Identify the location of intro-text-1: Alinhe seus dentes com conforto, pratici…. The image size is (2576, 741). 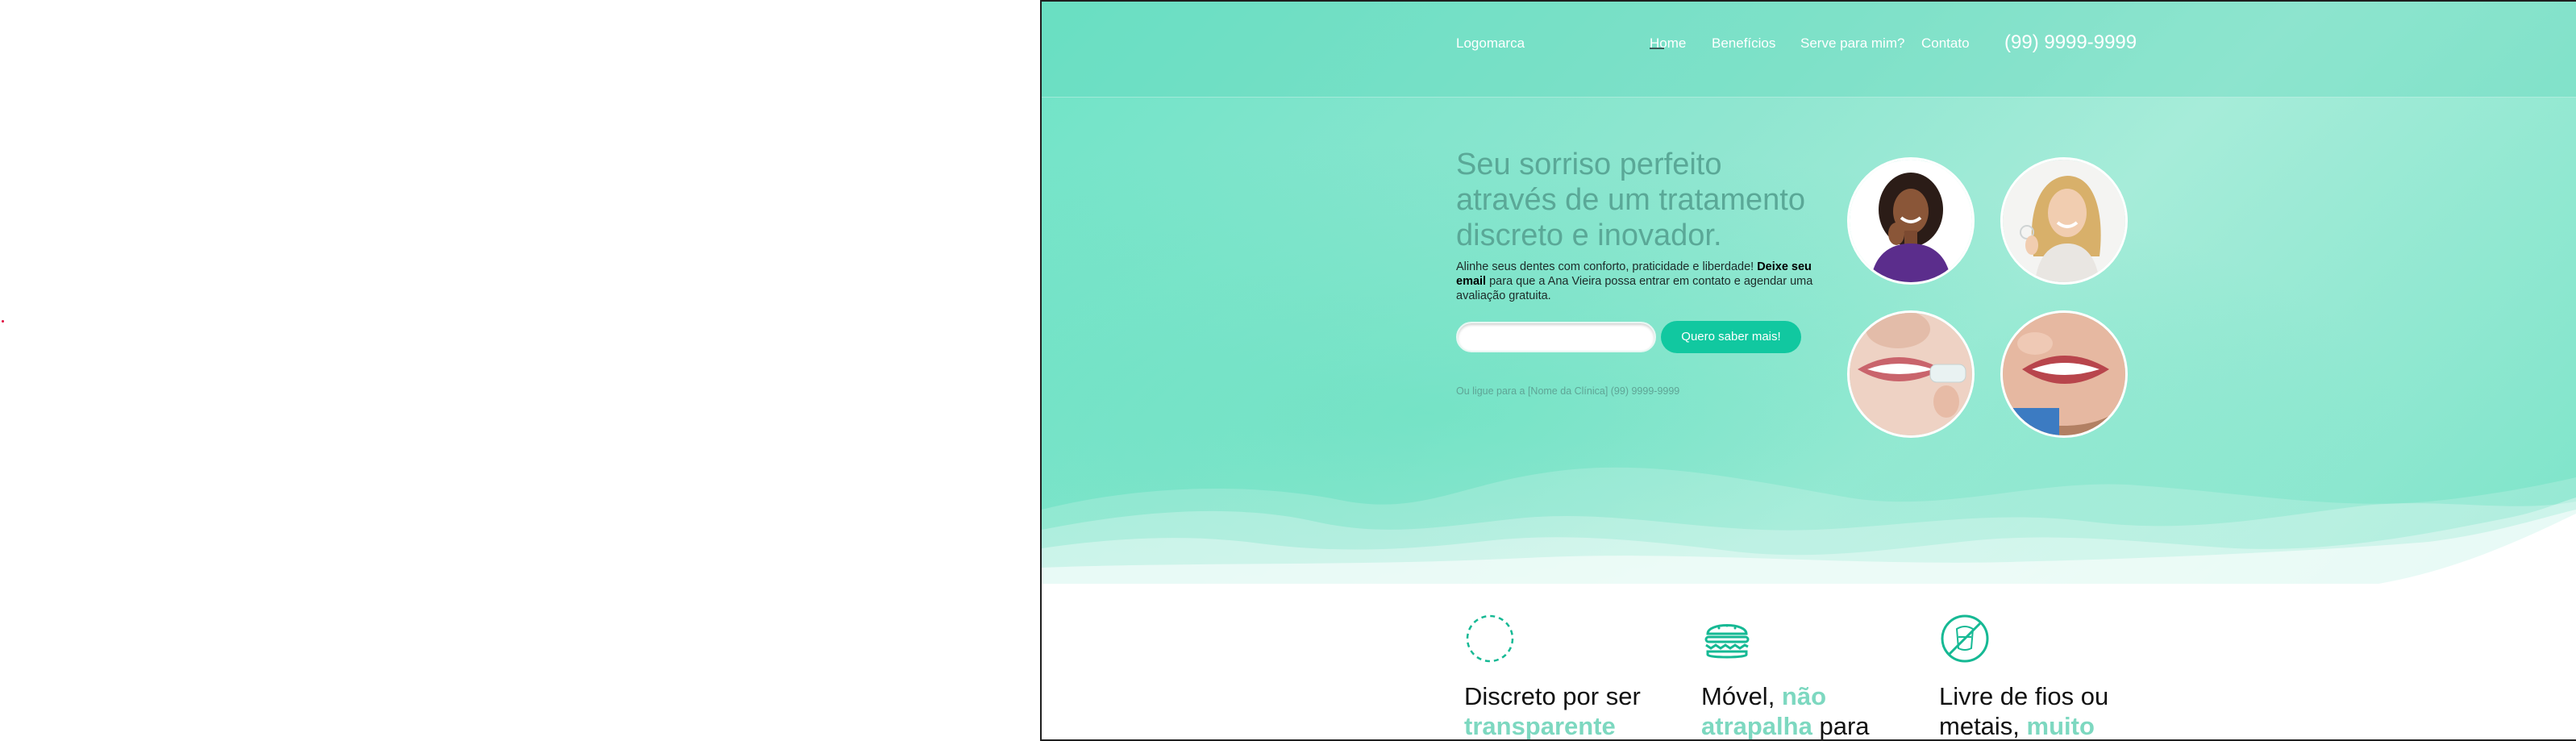
(1607, 267).